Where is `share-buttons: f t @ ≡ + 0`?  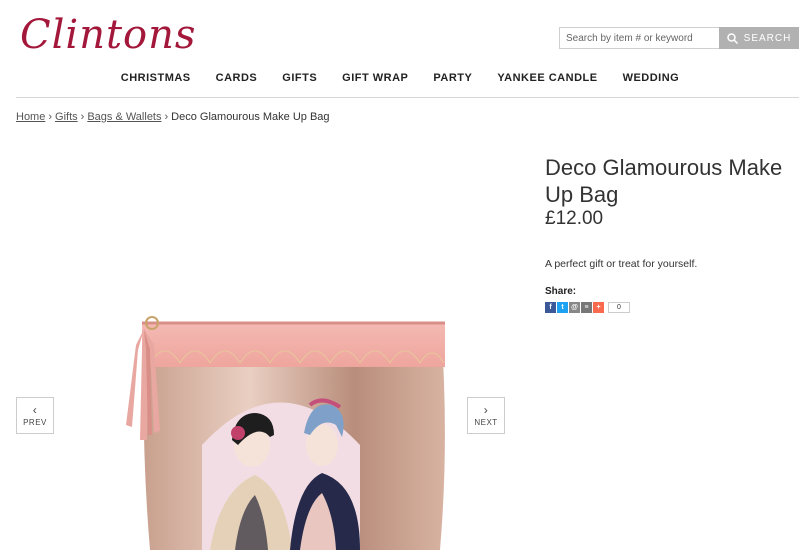
share-buttons: f t @ ≡ + 0 is located at coordinates (587, 307).